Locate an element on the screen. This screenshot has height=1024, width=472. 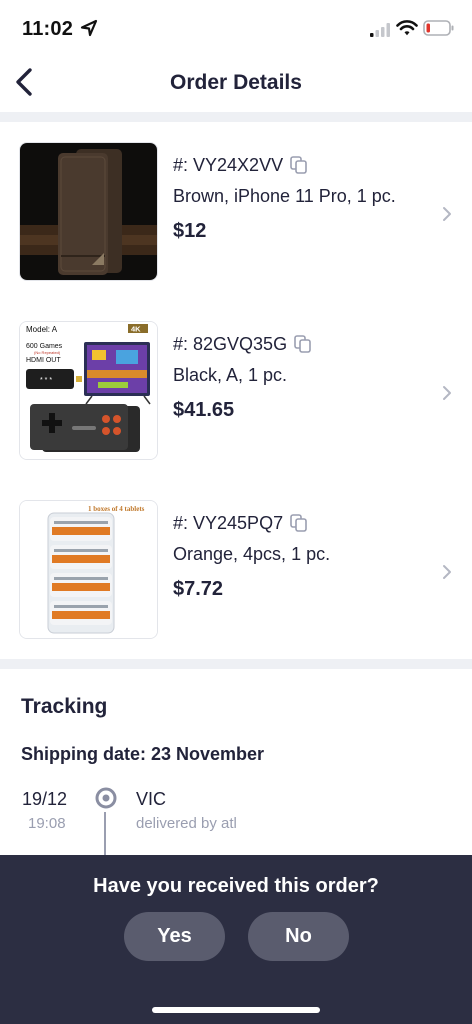
console-stars: * * * is located at coordinates (46, 380).